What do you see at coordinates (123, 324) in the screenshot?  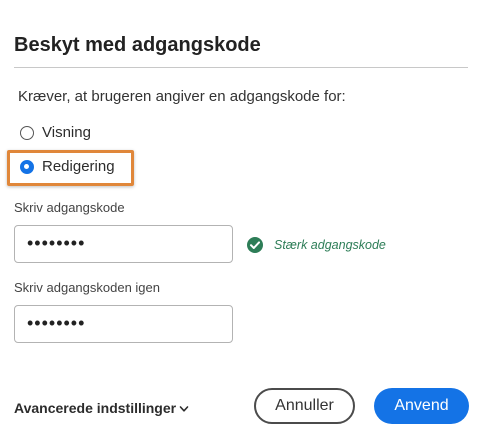 I see `confirm-password-input: ••••••••` at bounding box center [123, 324].